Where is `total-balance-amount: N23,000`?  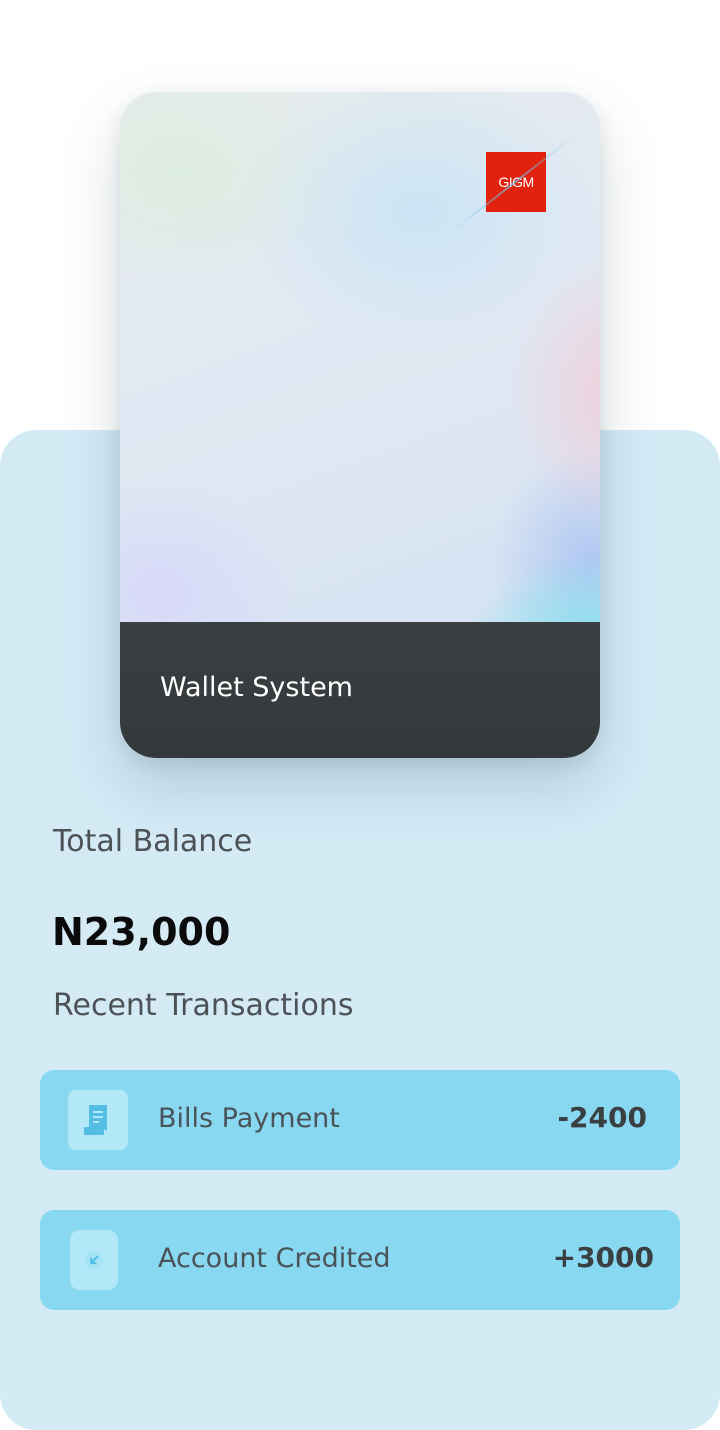 total-balance-amount: N23,000 is located at coordinates (141, 932).